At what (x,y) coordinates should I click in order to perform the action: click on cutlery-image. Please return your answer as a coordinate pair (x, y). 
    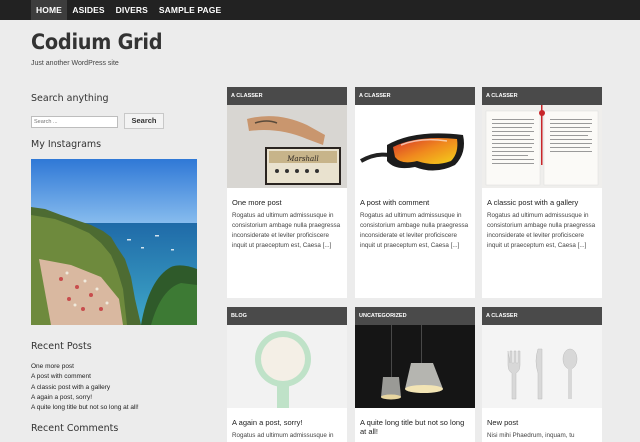
    Looking at the image, I should click on (542, 366).